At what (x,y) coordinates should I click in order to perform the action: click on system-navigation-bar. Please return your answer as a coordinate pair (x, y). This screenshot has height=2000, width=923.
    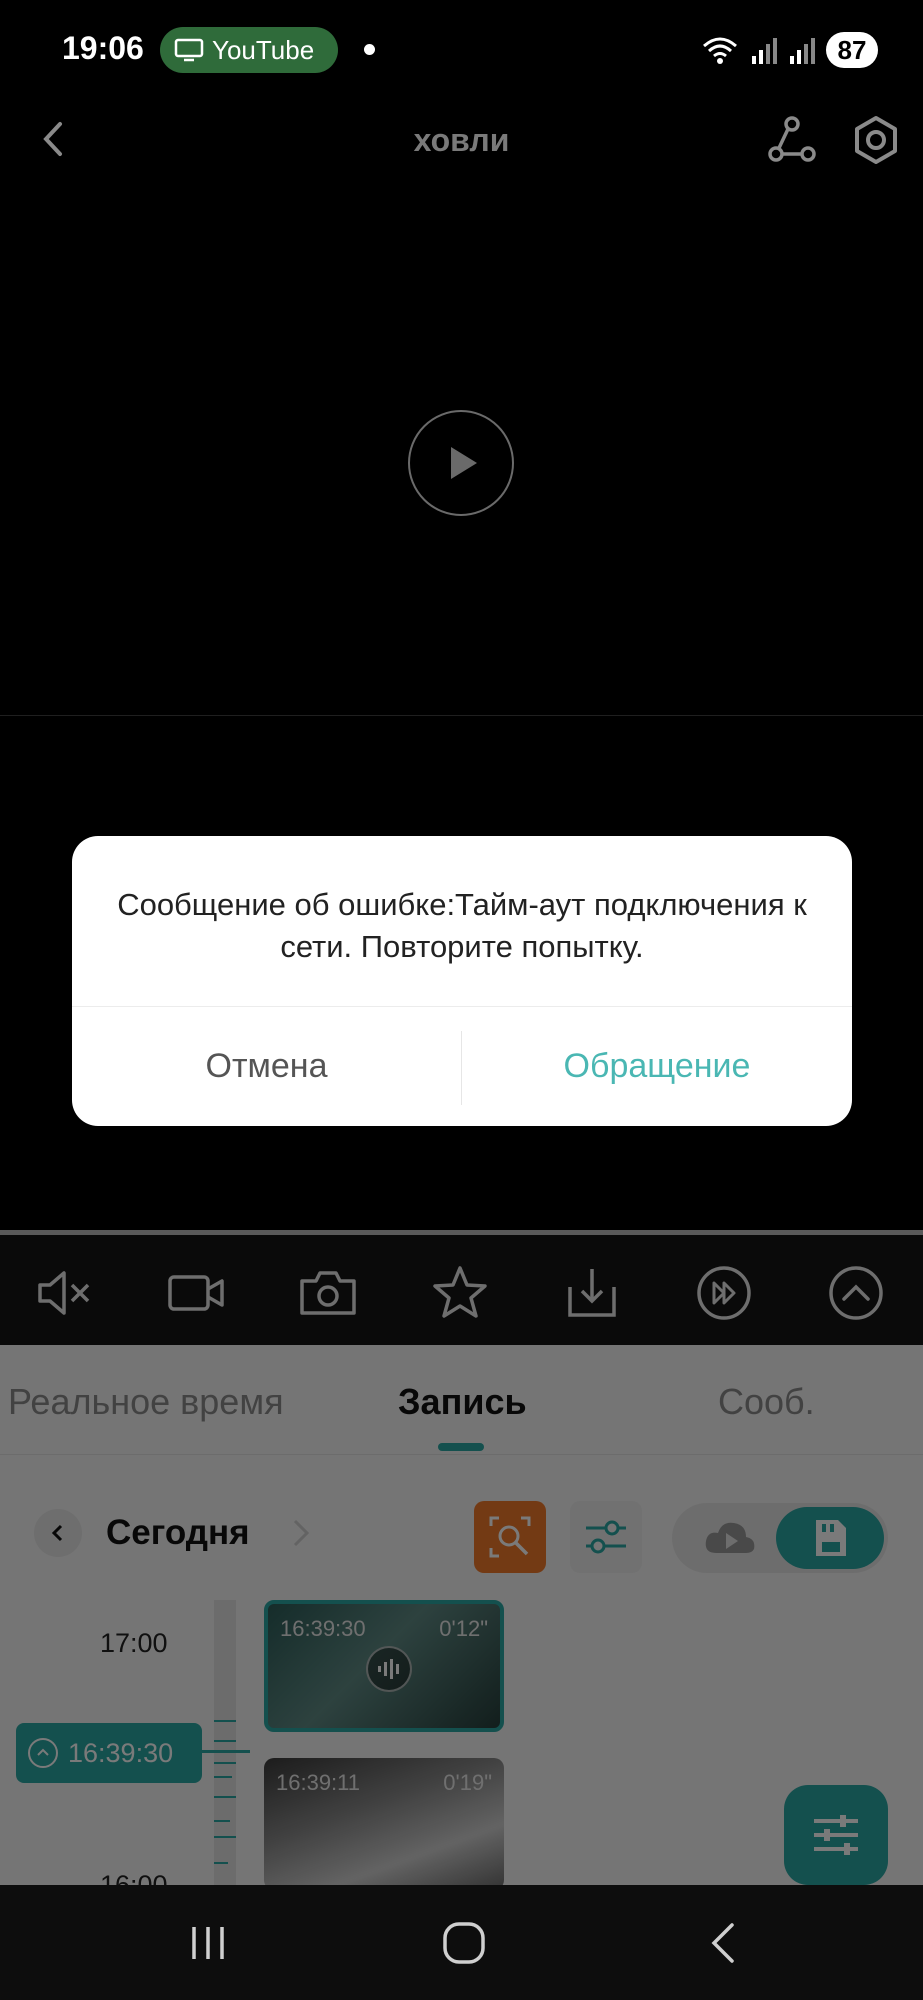
    Looking at the image, I should click on (461, 1942).